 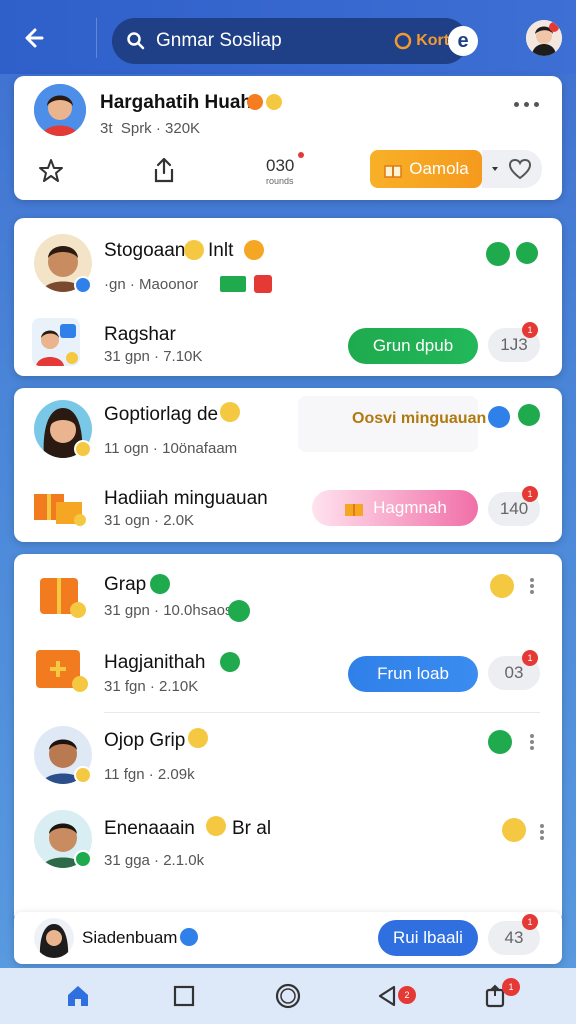 I want to click on boy-with-phone-icon, so click(x=56, y=342).